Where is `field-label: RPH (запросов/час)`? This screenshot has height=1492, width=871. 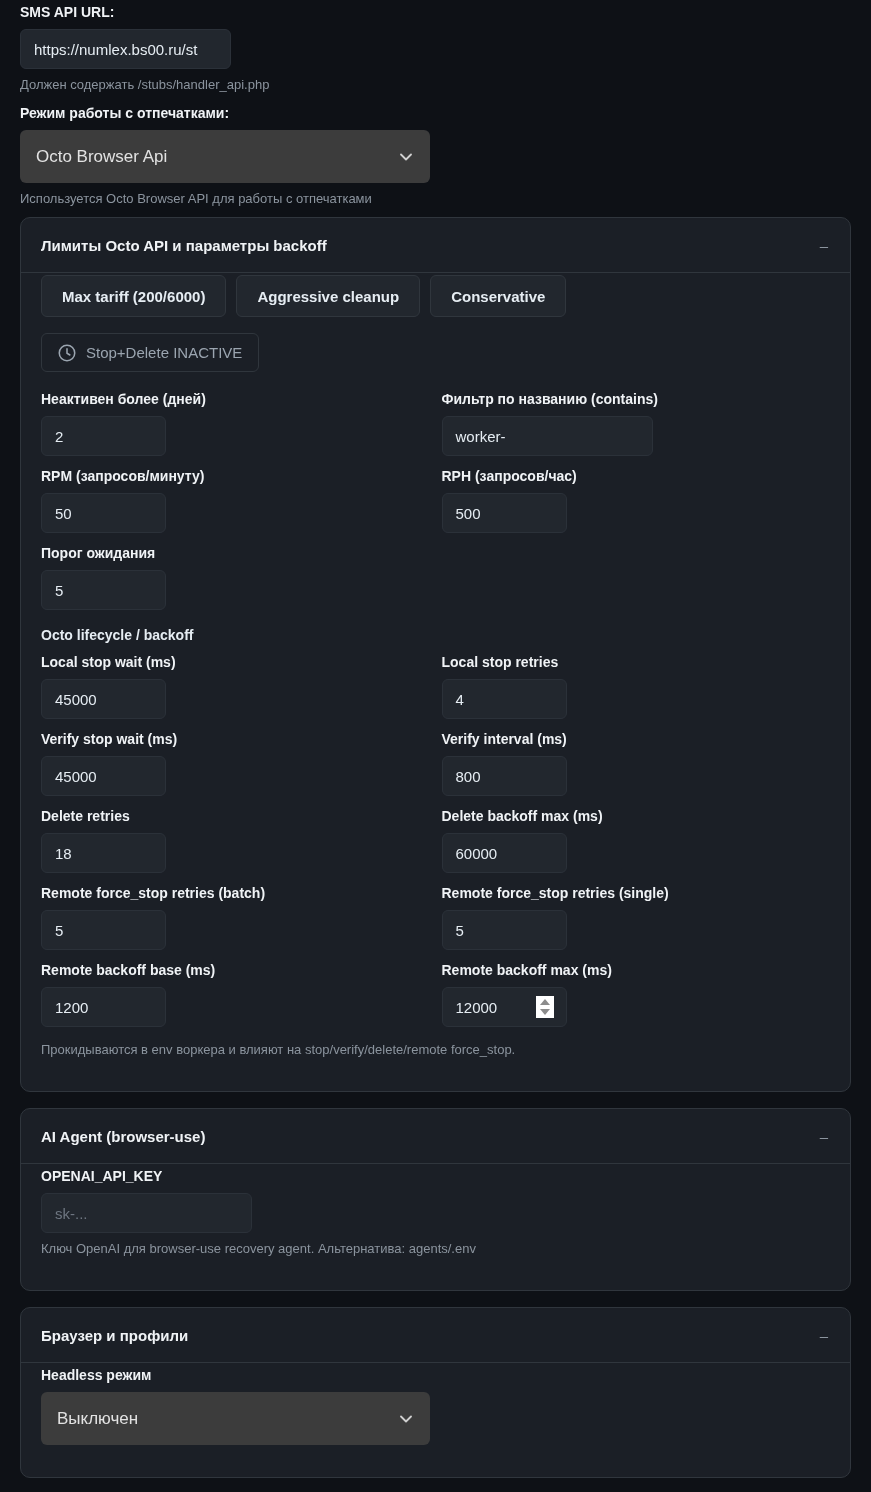
field-label: RPH (запросов/час) is located at coordinates (509, 476).